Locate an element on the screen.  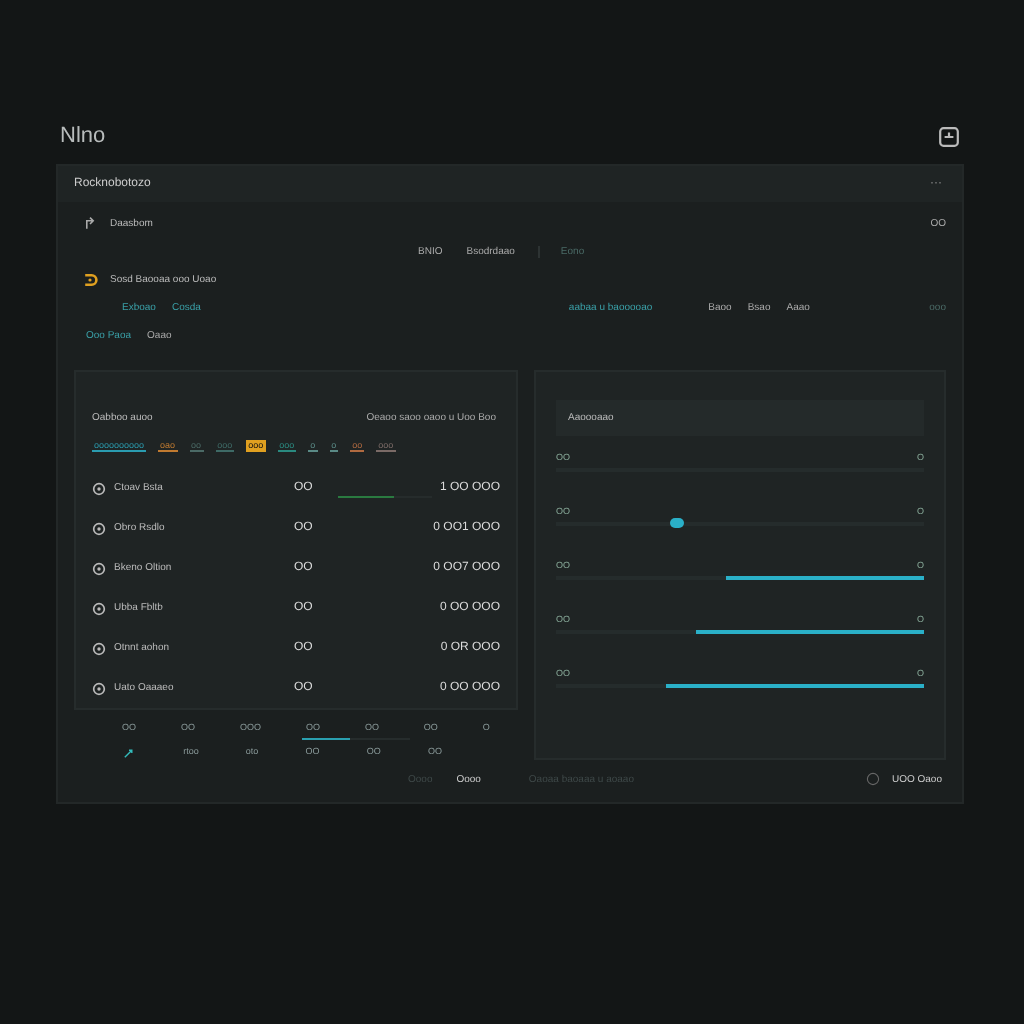
bracket-icon is located at coordinates (90, 280).